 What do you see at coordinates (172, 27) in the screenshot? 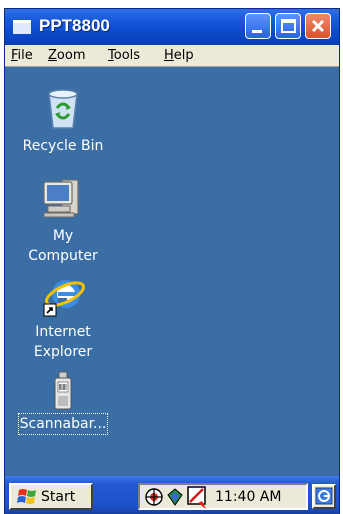
I see `title-bar: PPT8800` at bounding box center [172, 27].